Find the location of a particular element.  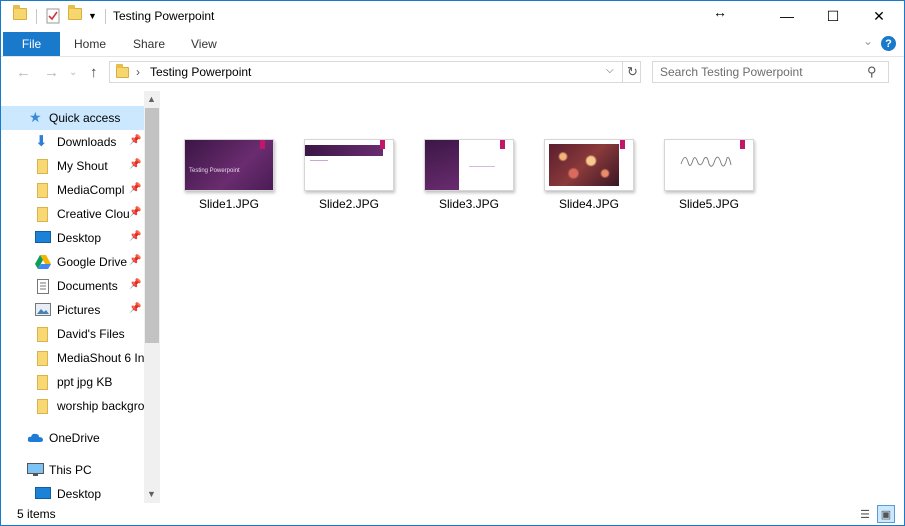

close-button: ✕ is located at coordinates (879, 16).